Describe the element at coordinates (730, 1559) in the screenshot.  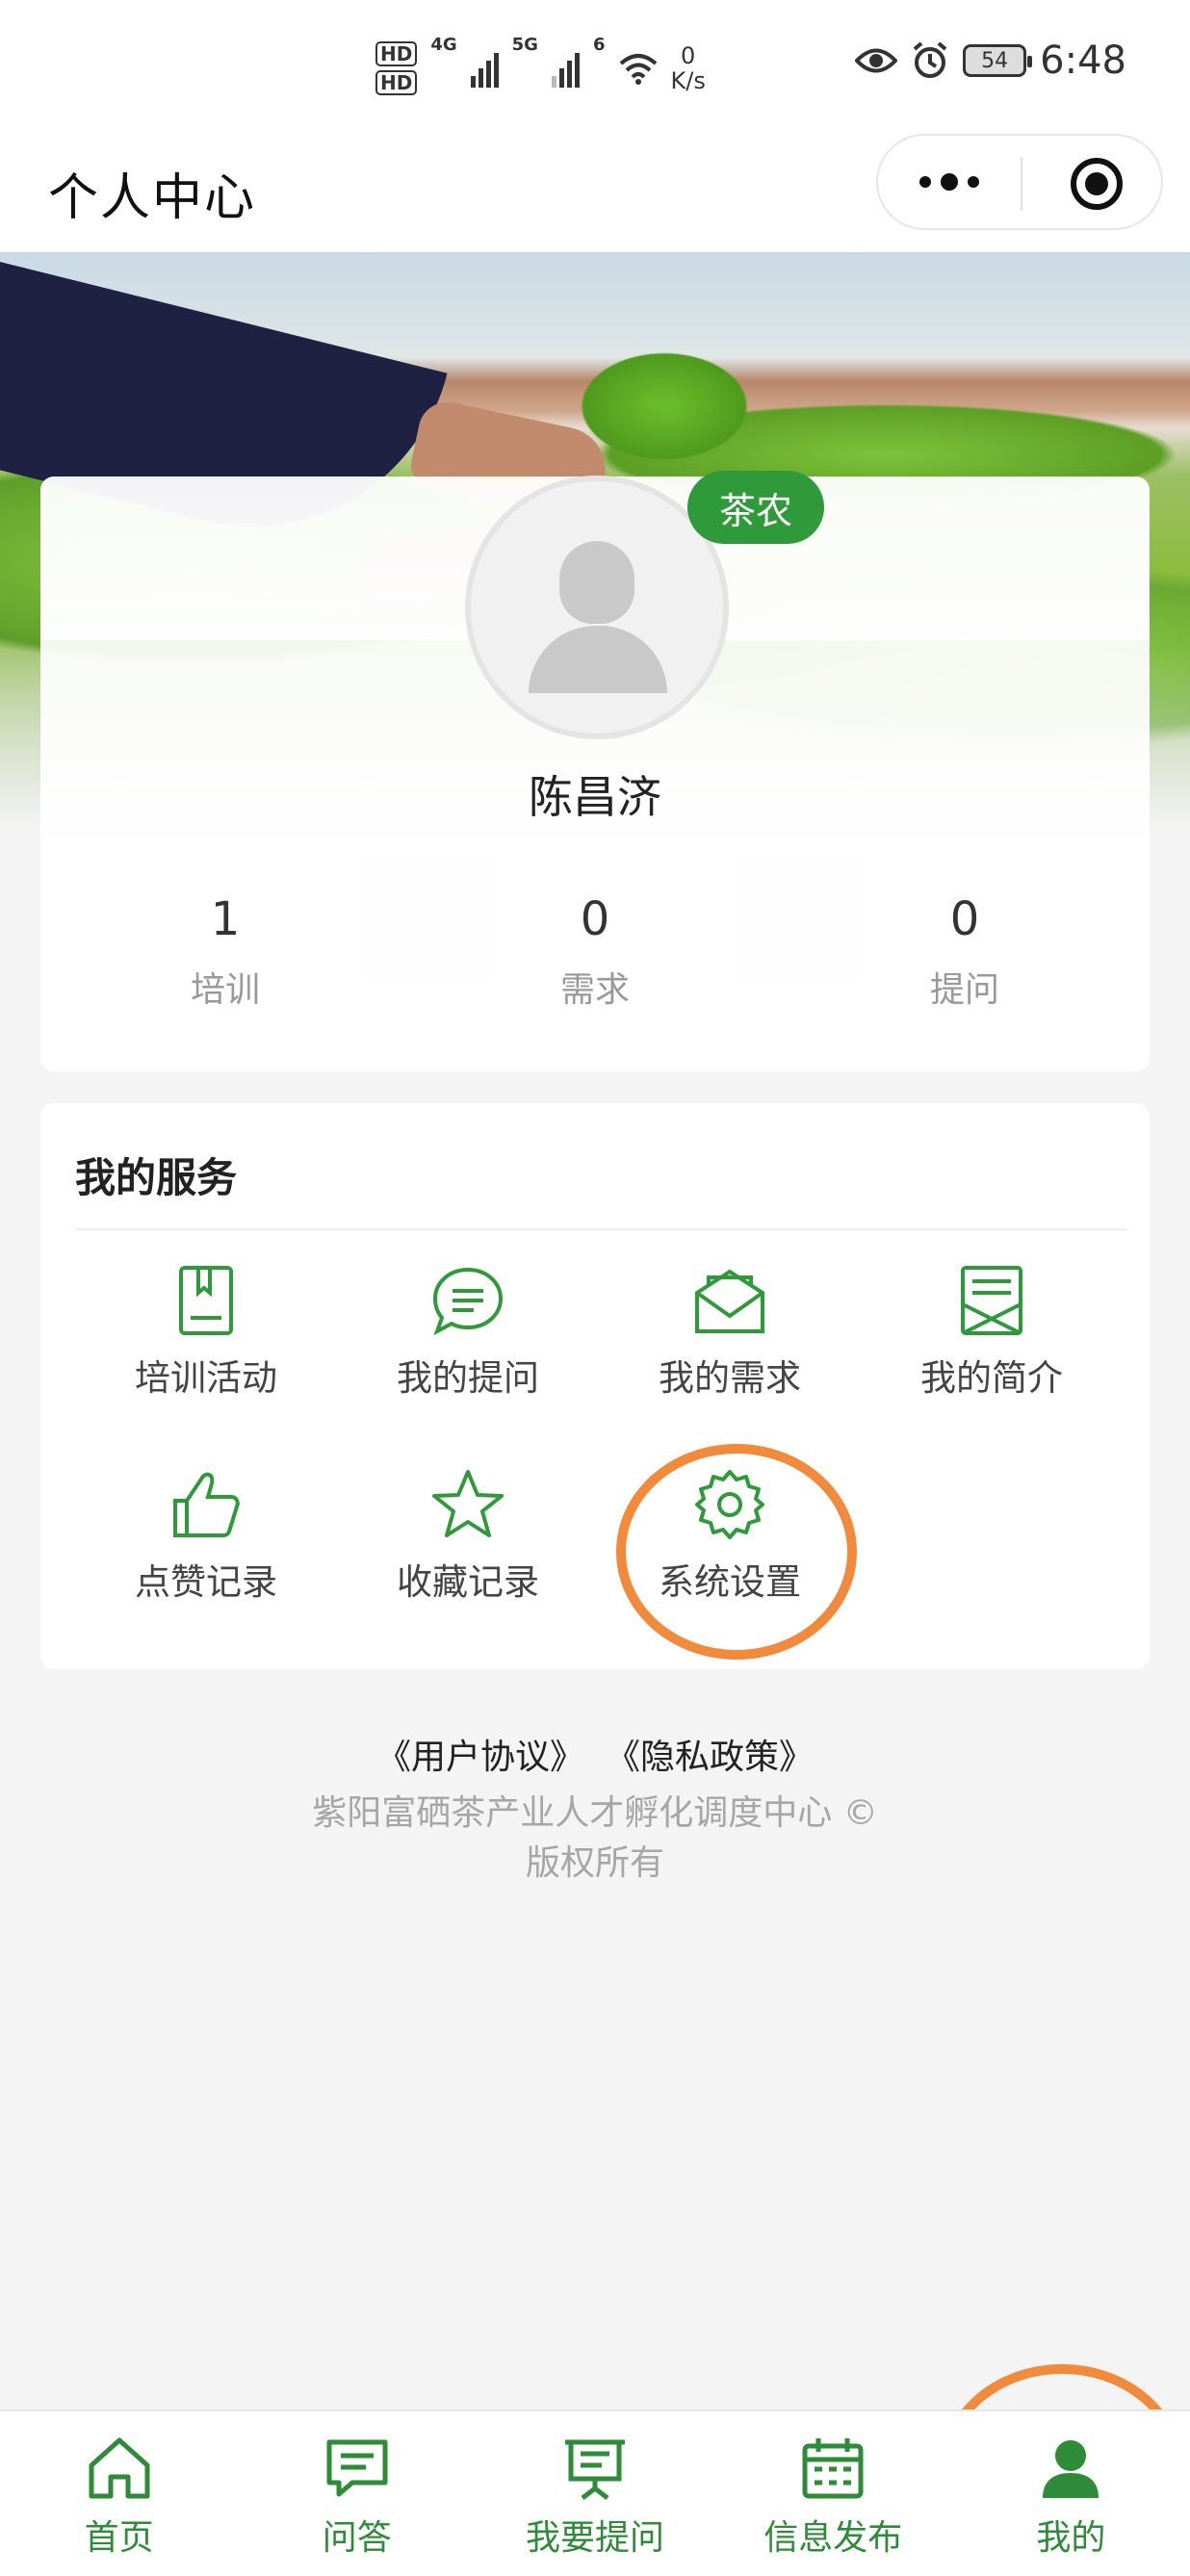
I see `service-system-settings: 系统设置` at that location.